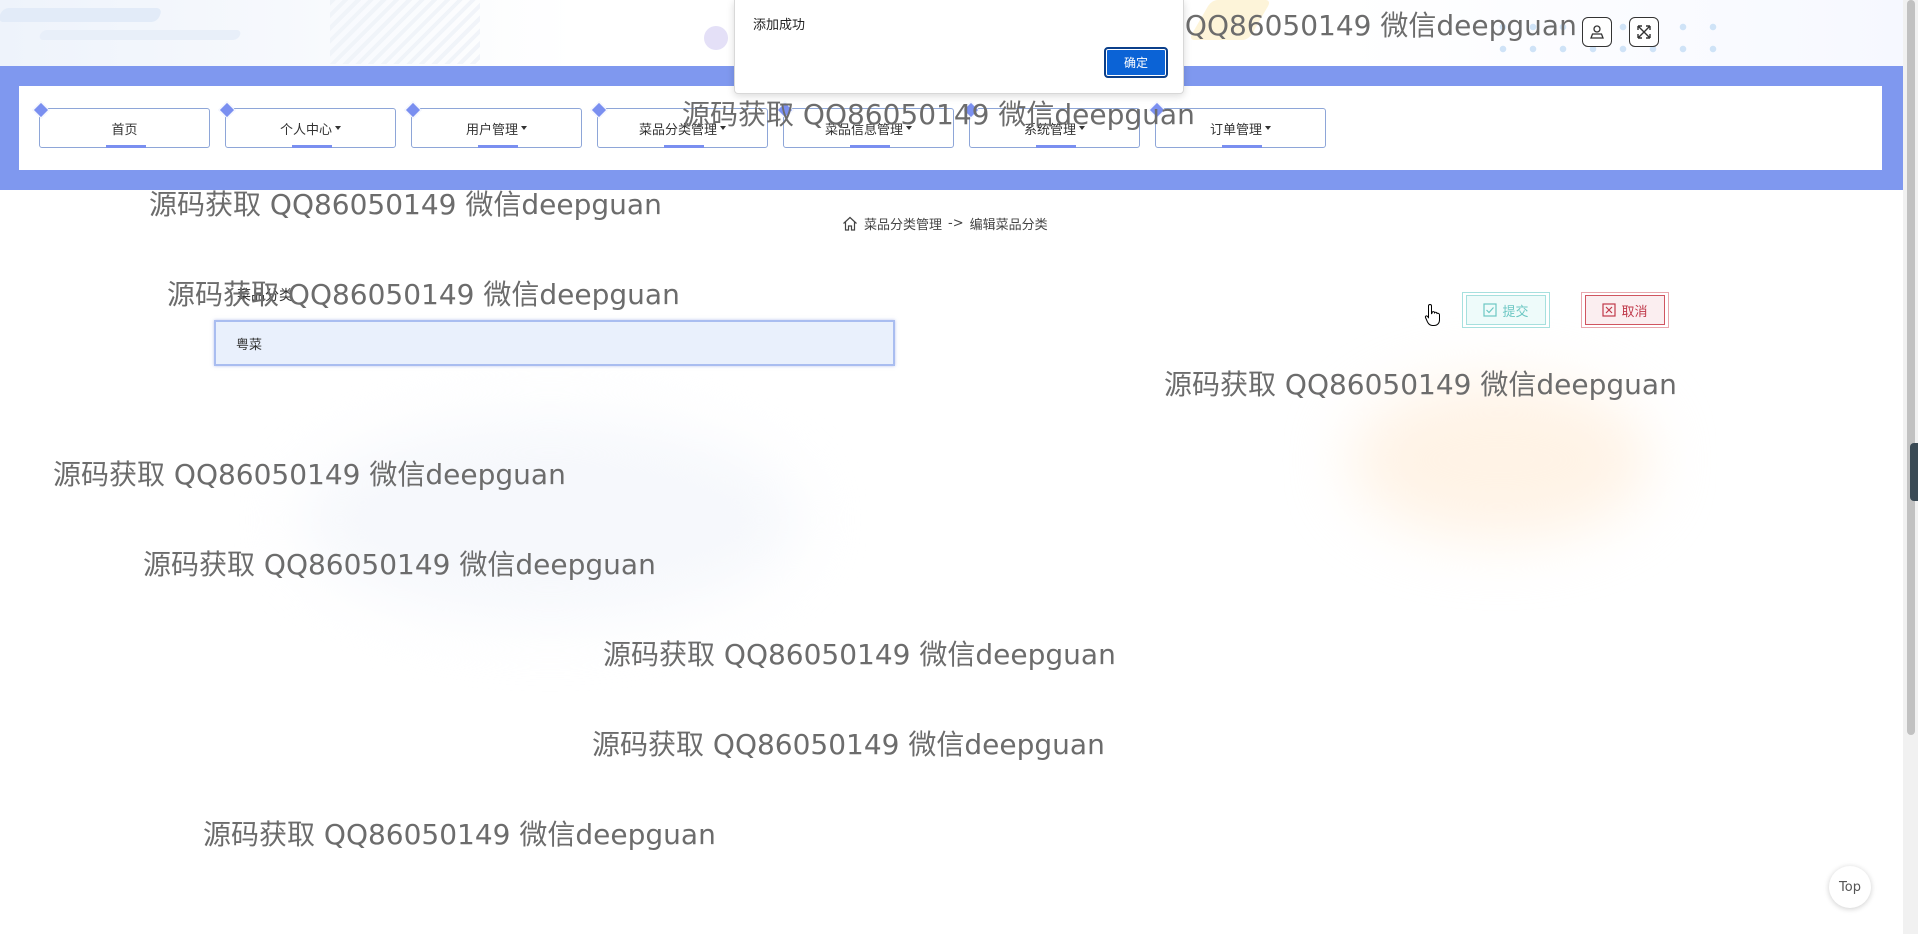  I want to click on fullscreen-button, so click(1644, 32).